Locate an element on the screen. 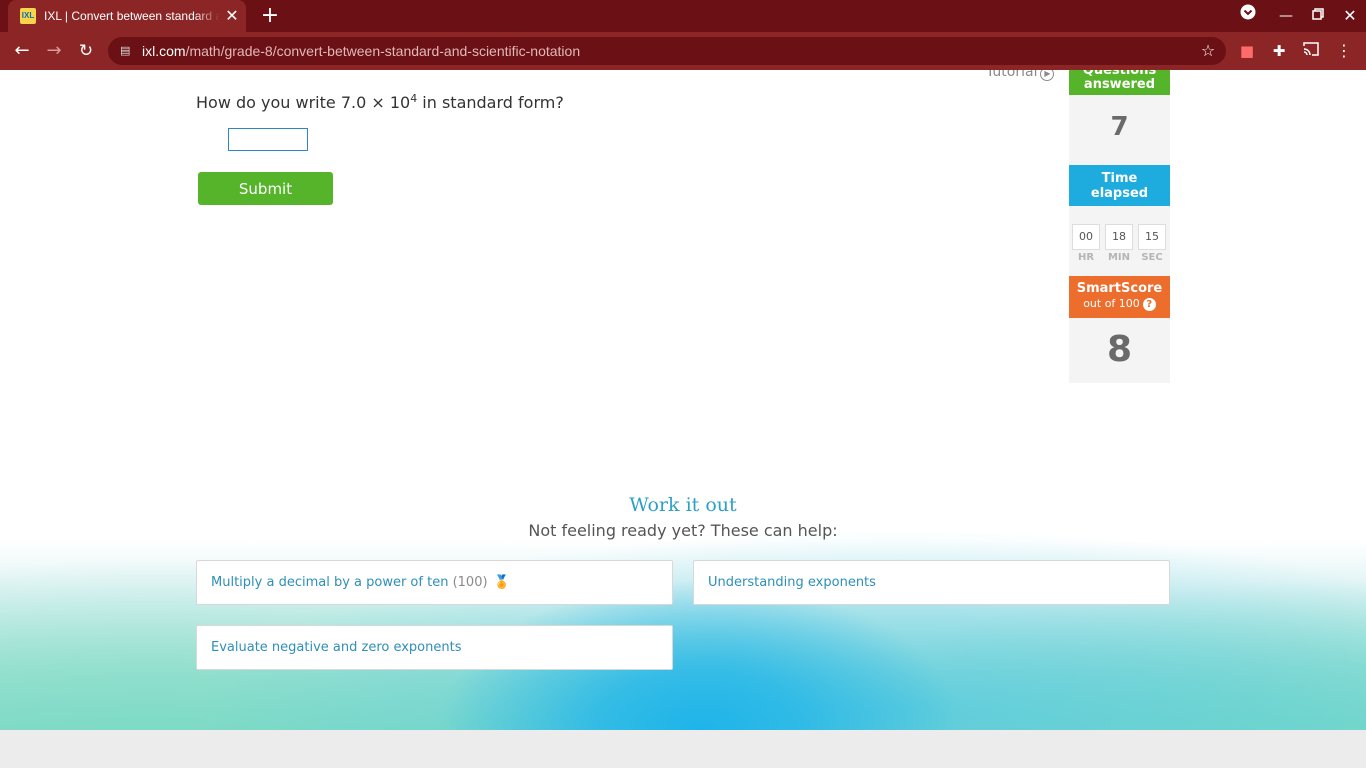 The image size is (1366, 768). submit-button: Submit is located at coordinates (265, 188).